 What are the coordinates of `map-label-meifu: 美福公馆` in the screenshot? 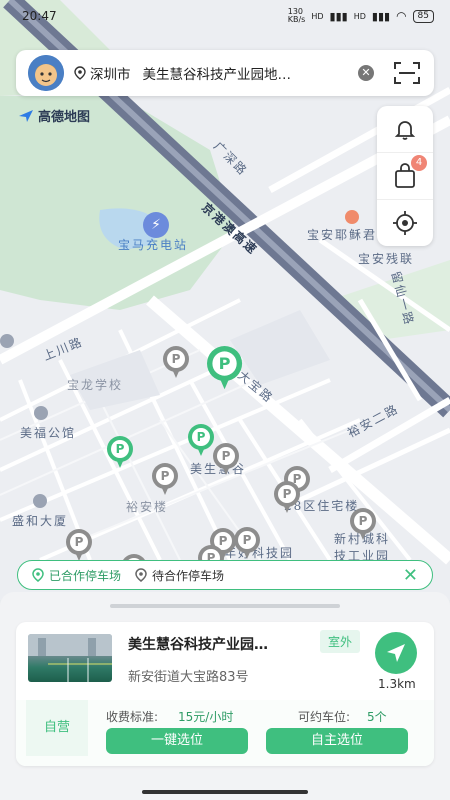 It's located at (48, 433).